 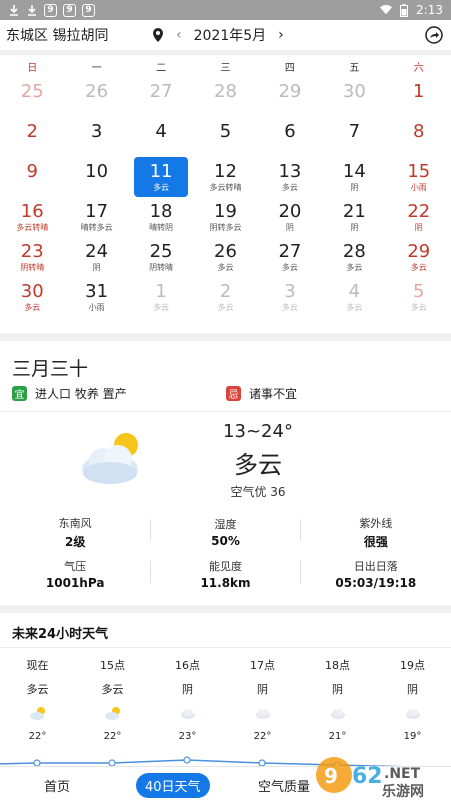 I want to click on calendar-day: 27 多云, so click(x=290, y=257).